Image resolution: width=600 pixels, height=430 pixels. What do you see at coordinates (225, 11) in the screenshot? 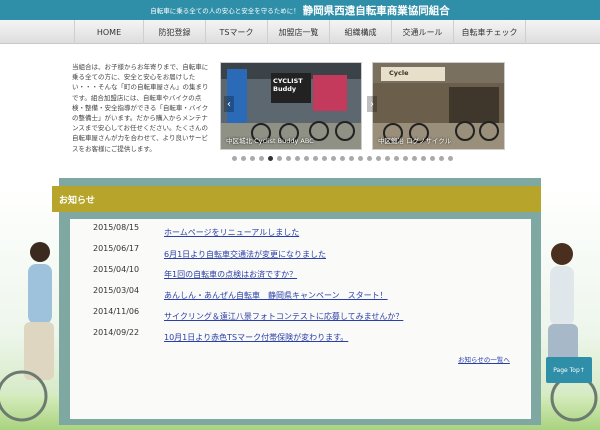
I see `site-tagline: 自転車に乗る全ての人の安心と安全を守るために！` at bounding box center [225, 11].